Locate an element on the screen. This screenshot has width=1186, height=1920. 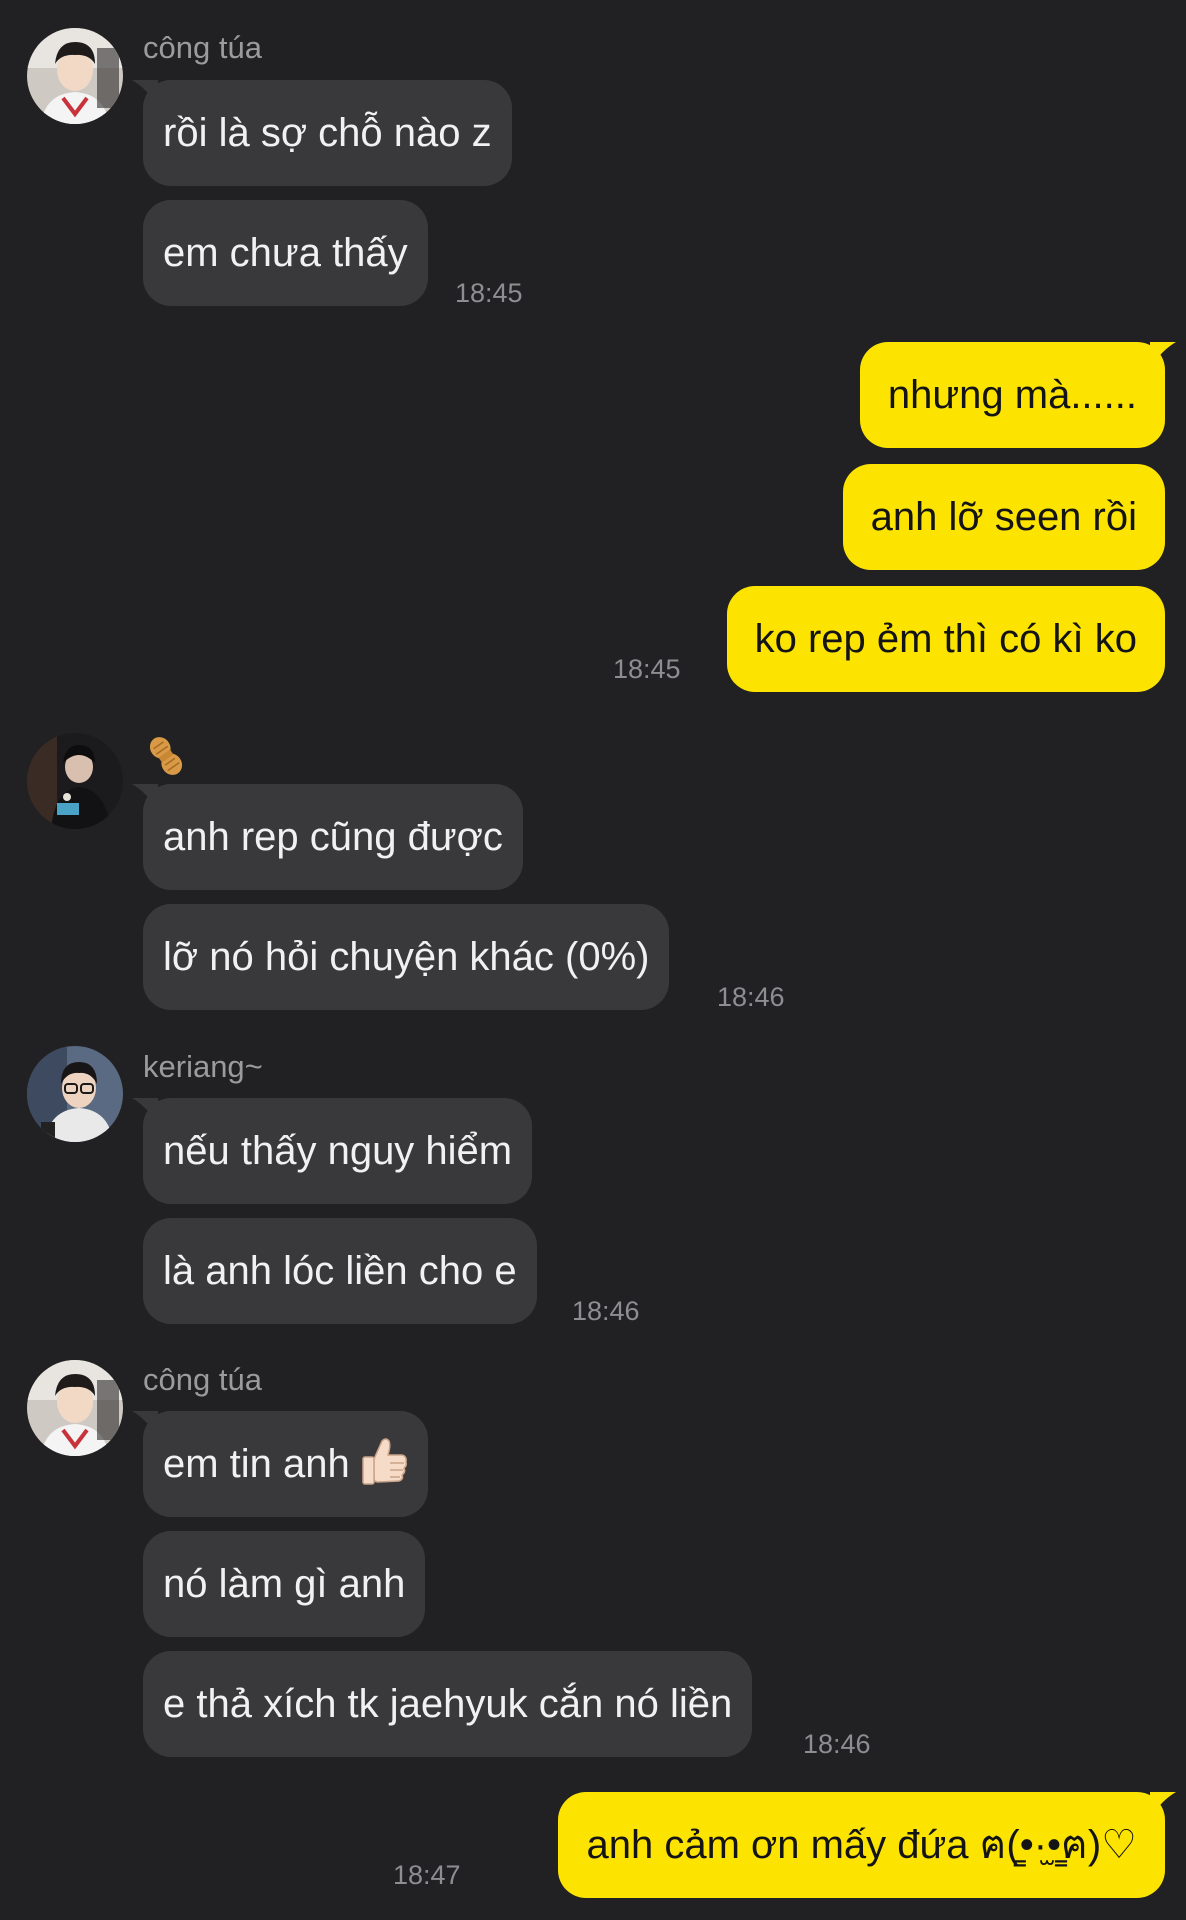
message-bubble: anh lỡ seen rồi is located at coordinates (1003, 517).